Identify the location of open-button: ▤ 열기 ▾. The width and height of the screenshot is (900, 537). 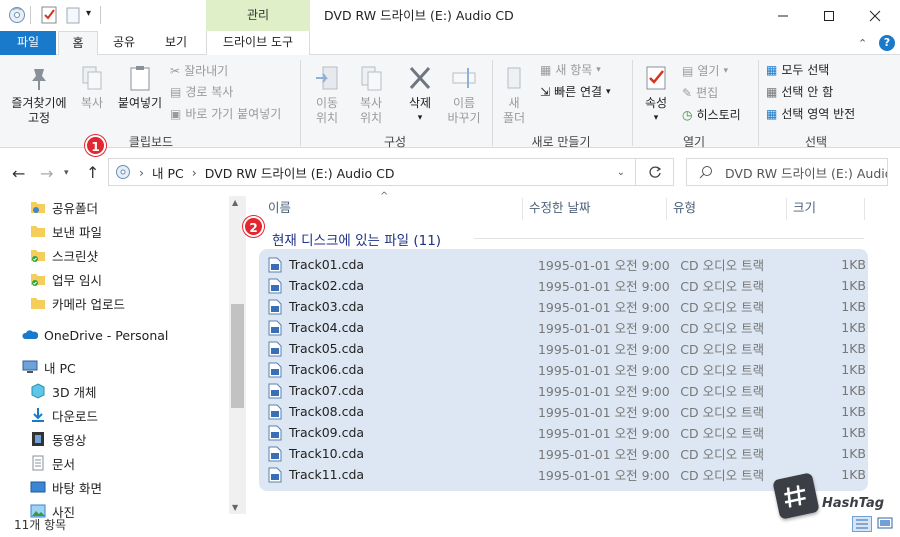
(705, 71).